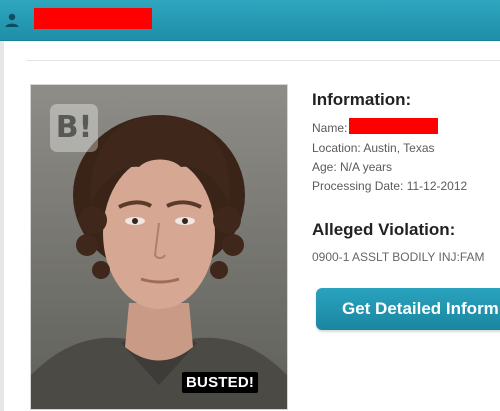 This screenshot has width=500, height=411. What do you see at coordinates (250, 20) in the screenshot?
I see `top-bar` at bounding box center [250, 20].